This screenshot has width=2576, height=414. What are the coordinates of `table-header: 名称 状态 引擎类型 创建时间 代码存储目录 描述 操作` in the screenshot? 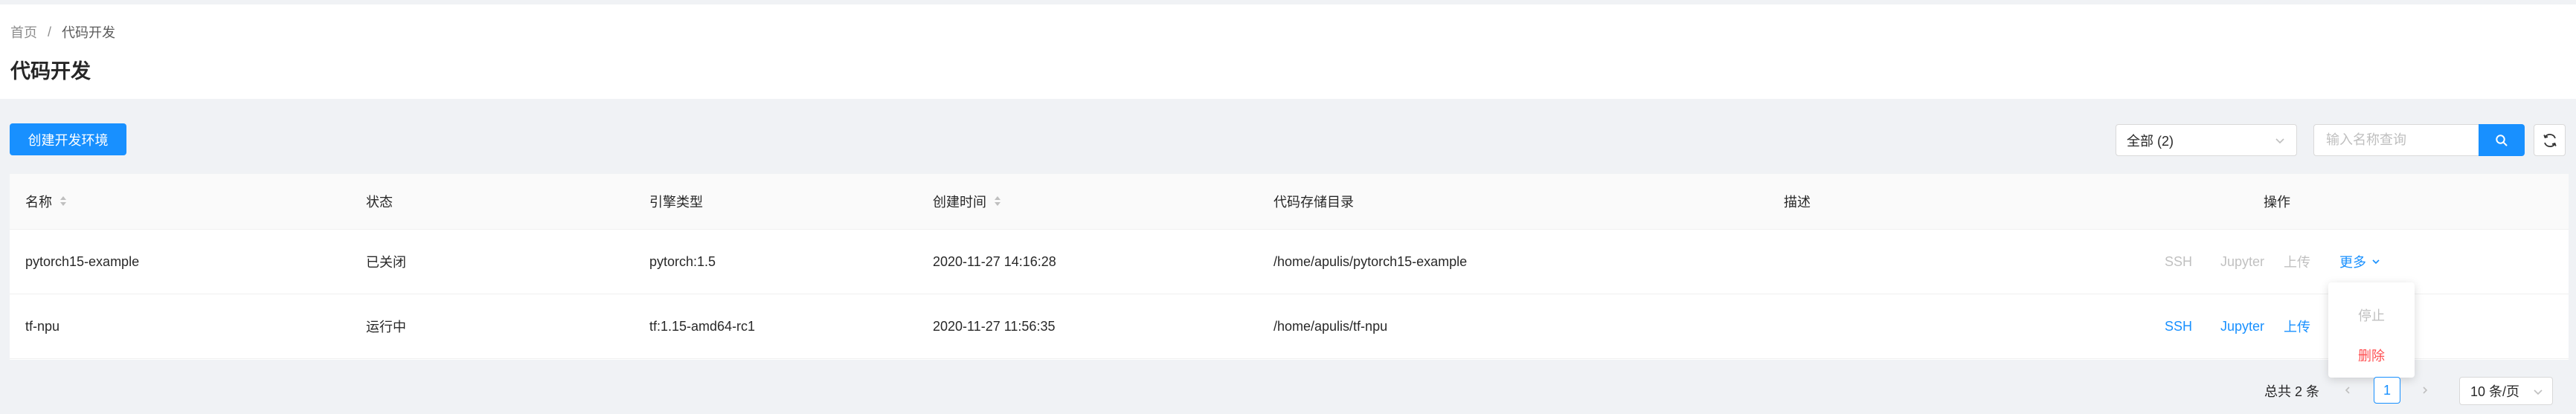 It's located at (1289, 202).